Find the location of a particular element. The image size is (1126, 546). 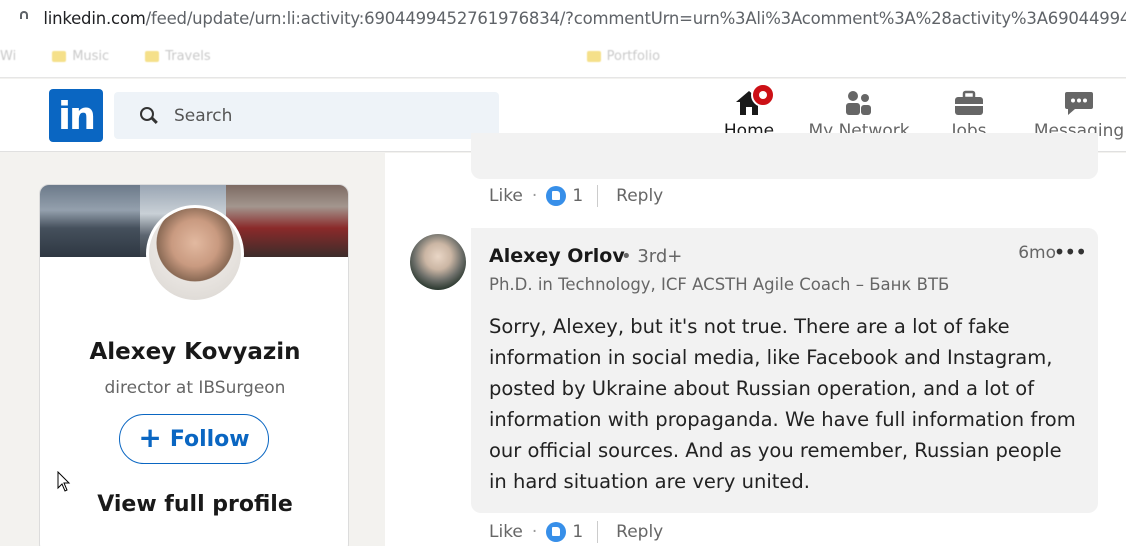

search-bar is located at coordinates (306, 115).